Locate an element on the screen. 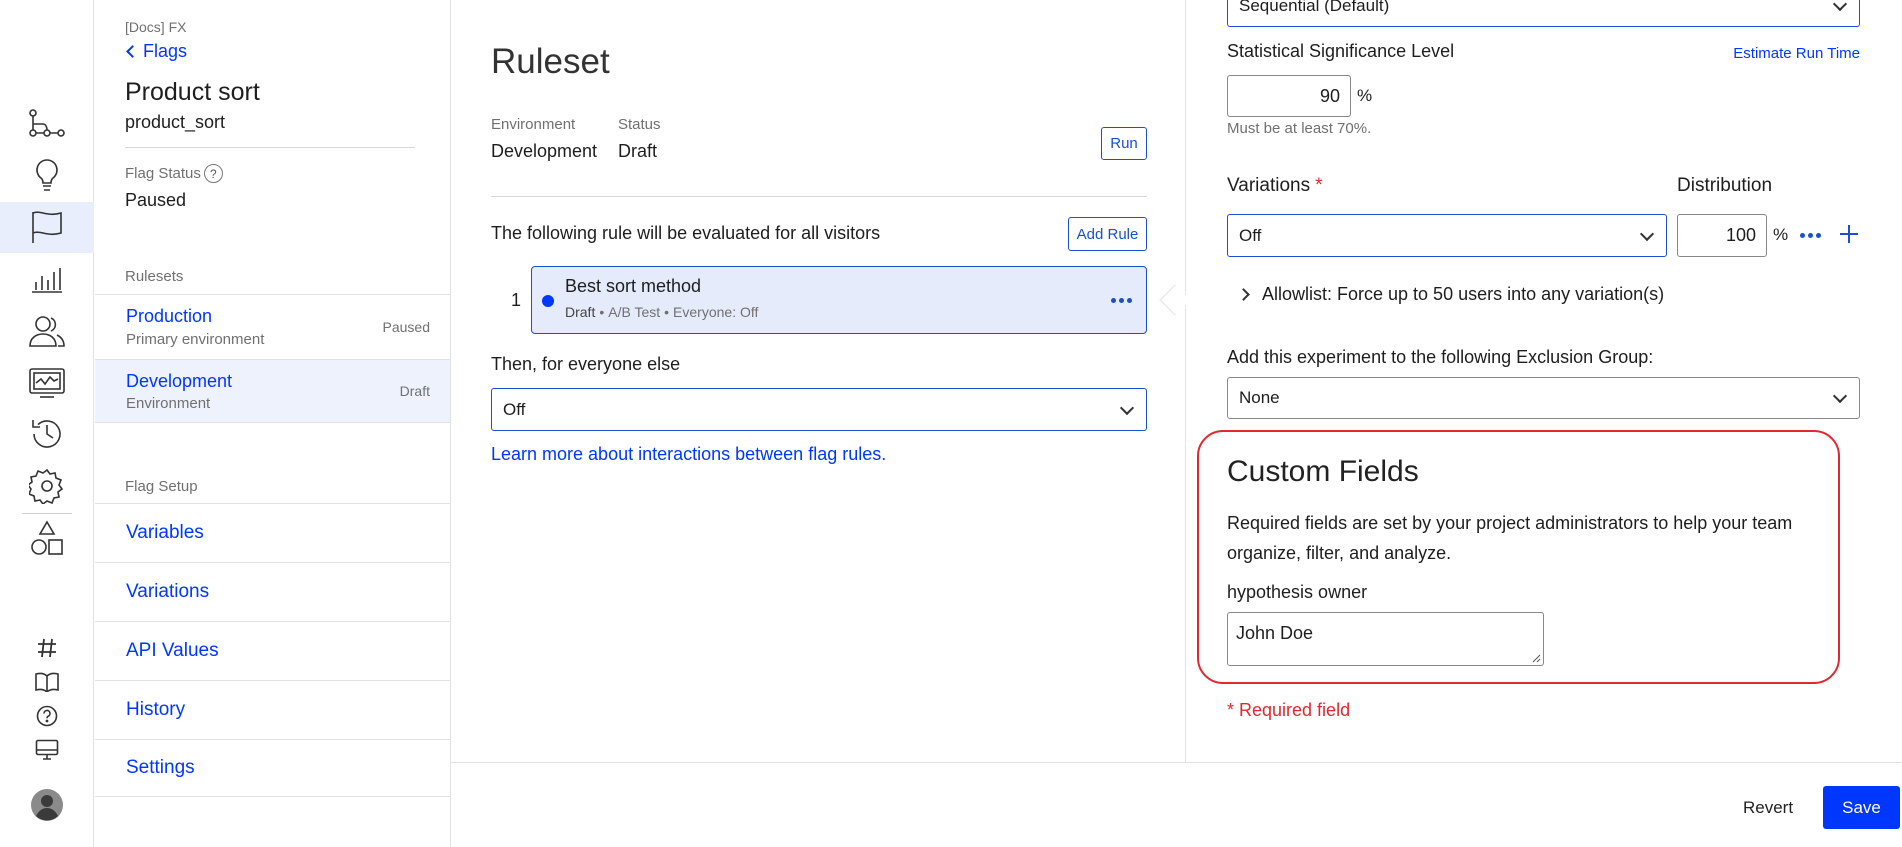 This screenshot has width=1902, height=847. add-rule-button: Add Rule is located at coordinates (1107, 234).